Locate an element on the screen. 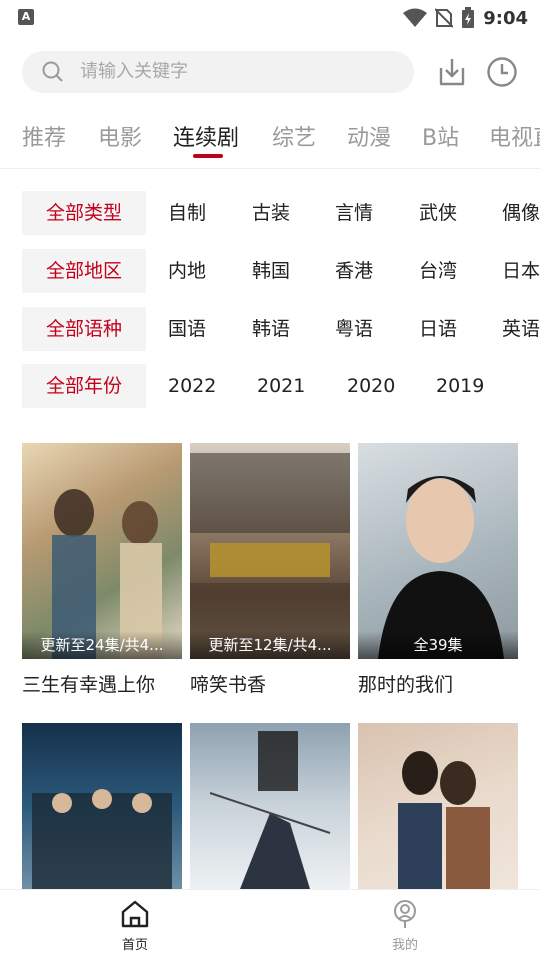  search-bar is located at coordinates (218, 72).